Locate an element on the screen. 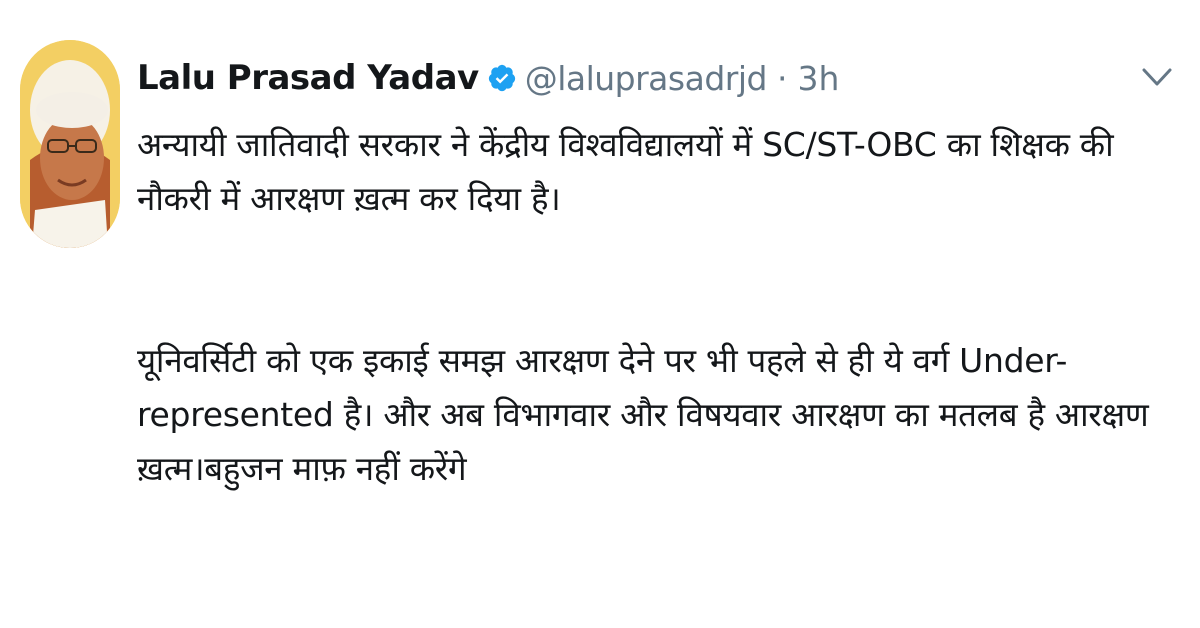 The width and height of the screenshot is (1200, 628). chevron-down-icon is located at coordinates (1157, 77).